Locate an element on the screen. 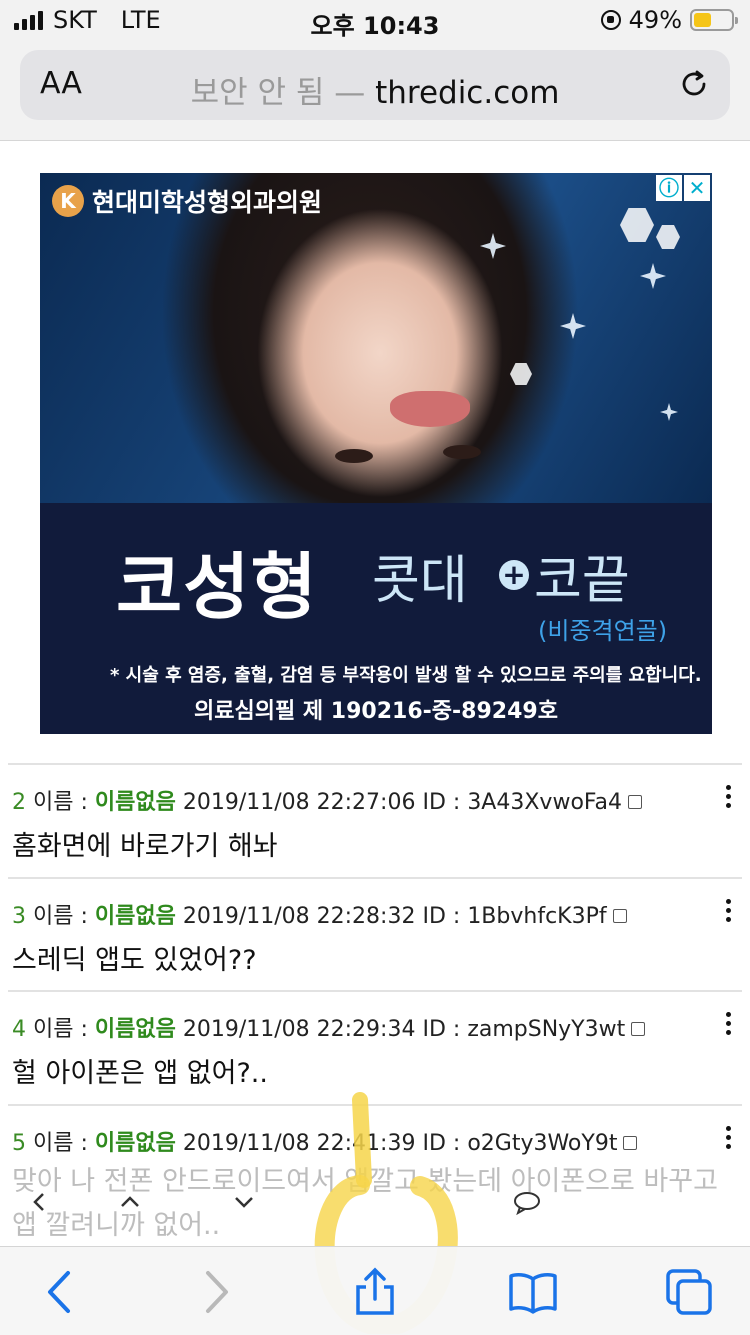  safari-toolbar is located at coordinates (375, 1290).